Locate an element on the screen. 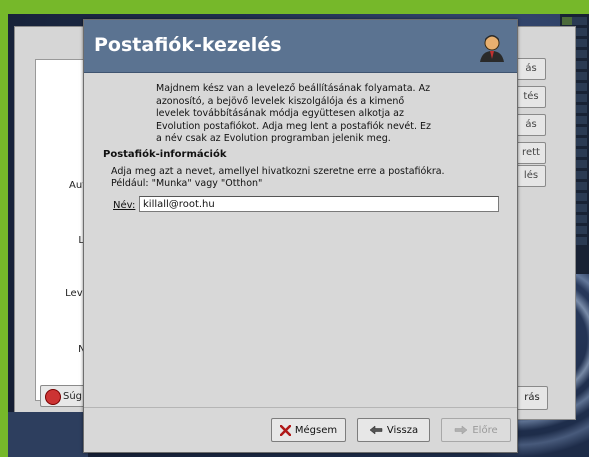  dialog-button-bar: Mégsem Vissza Előre is located at coordinates (300, 429).